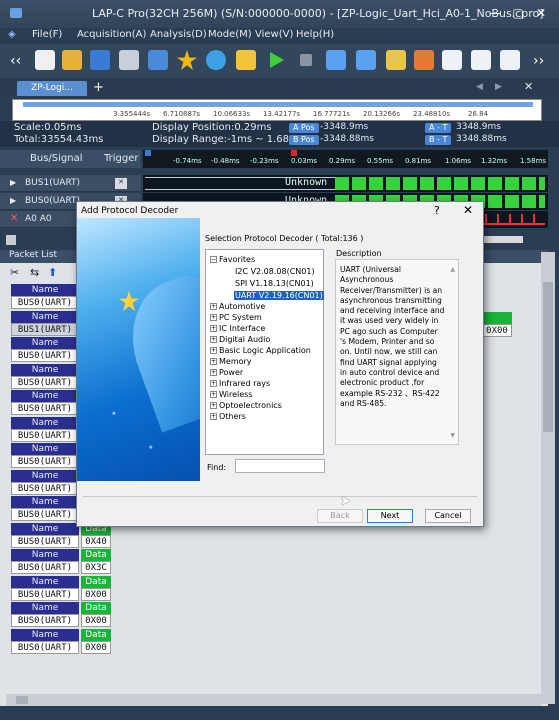 Image resolution: width=559 pixels, height=720 pixels. What do you see at coordinates (315, 34) in the screenshot?
I see `menu-help: Help(H)` at bounding box center [315, 34].